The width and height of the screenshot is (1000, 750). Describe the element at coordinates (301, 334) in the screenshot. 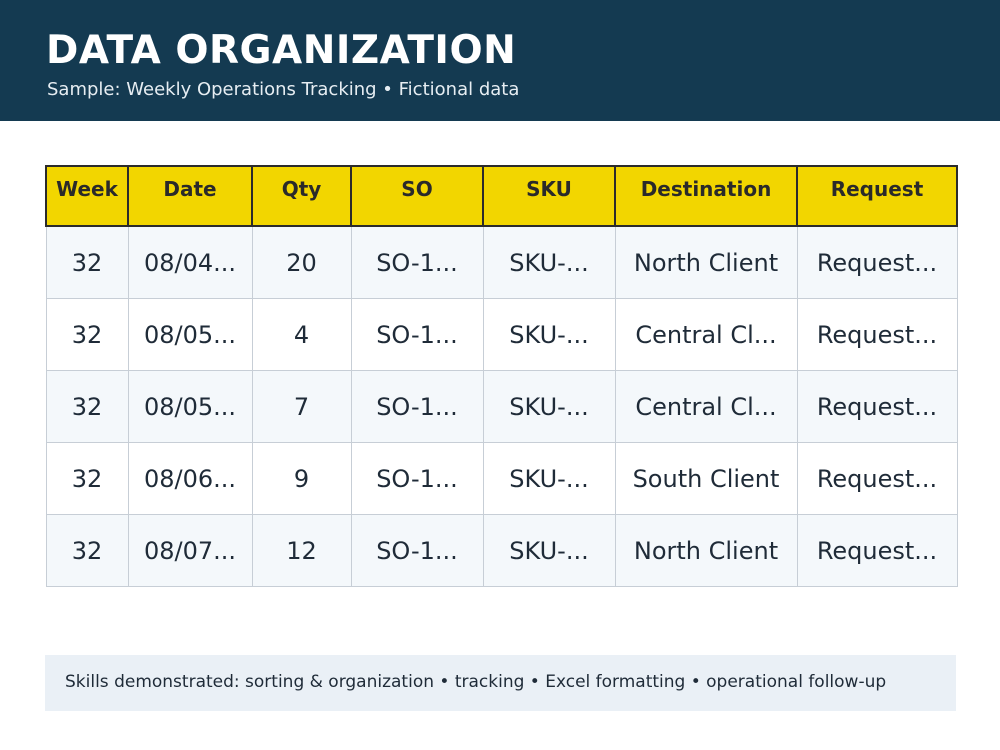

I see `cell-qty: 4` at that location.